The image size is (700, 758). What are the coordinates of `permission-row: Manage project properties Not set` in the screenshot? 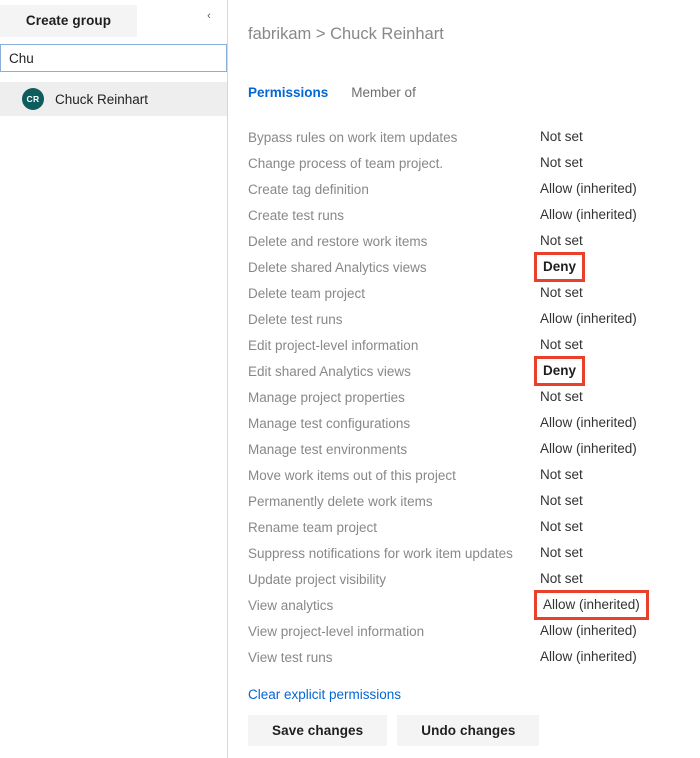 It's located at (468, 397).